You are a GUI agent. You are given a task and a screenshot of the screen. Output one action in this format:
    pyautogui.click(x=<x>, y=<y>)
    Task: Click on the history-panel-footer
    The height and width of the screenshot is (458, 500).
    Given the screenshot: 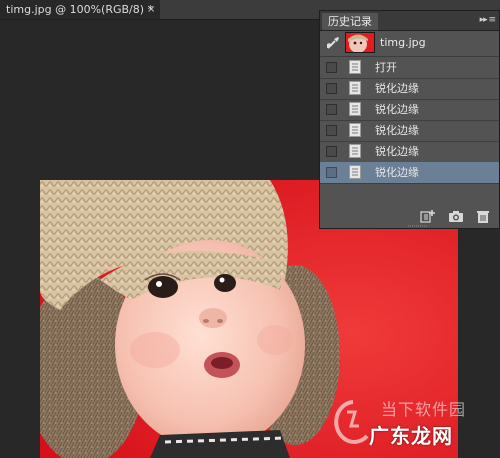 What is the action you would take?
    pyautogui.click(x=409, y=216)
    